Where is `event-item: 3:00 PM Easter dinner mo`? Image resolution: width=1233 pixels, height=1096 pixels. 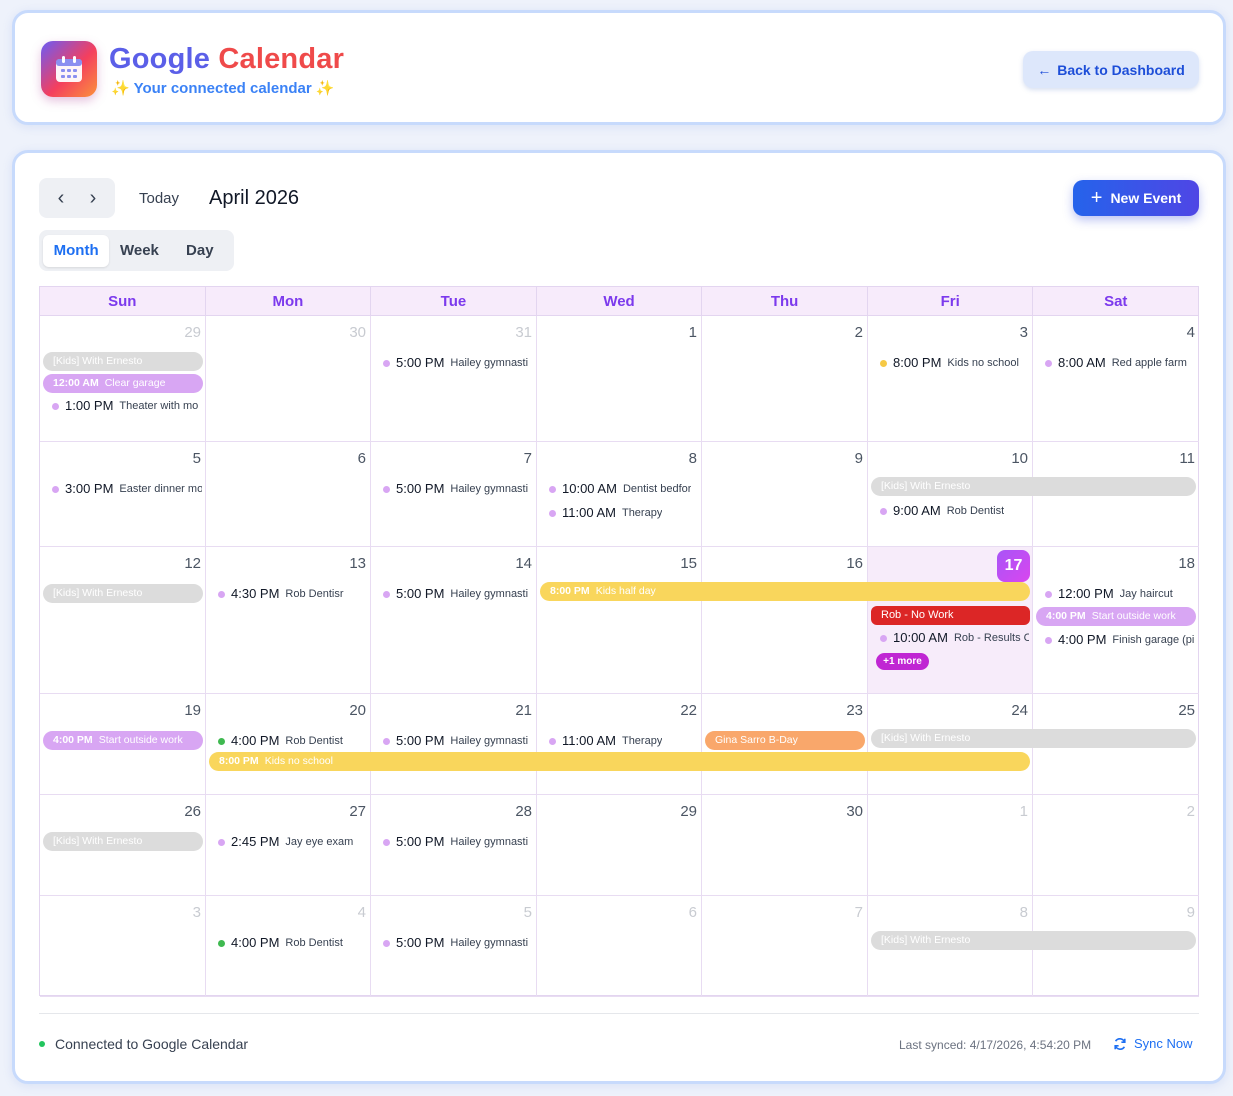 event-item: 3:00 PM Easter dinner mo is located at coordinates (127, 489).